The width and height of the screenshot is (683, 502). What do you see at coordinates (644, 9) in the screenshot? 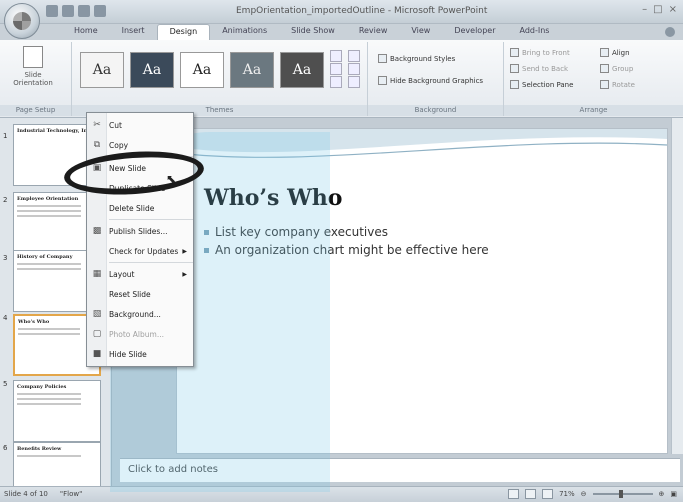
I see `minimize-icon: –` at bounding box center [644, 9].